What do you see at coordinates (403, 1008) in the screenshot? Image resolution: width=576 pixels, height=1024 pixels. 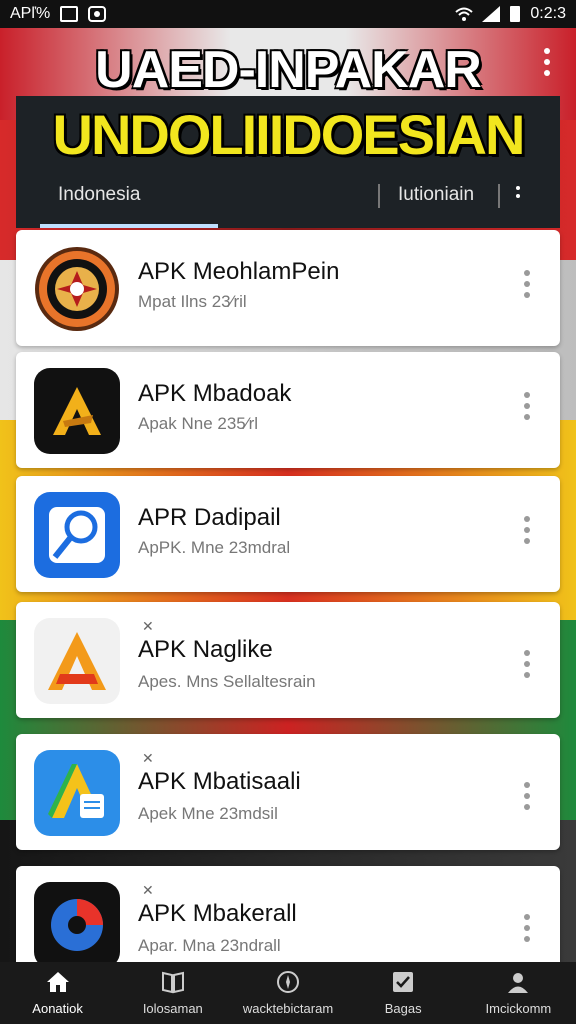 I see `nav-label: Bagas` at bounding box center [403, 1008].